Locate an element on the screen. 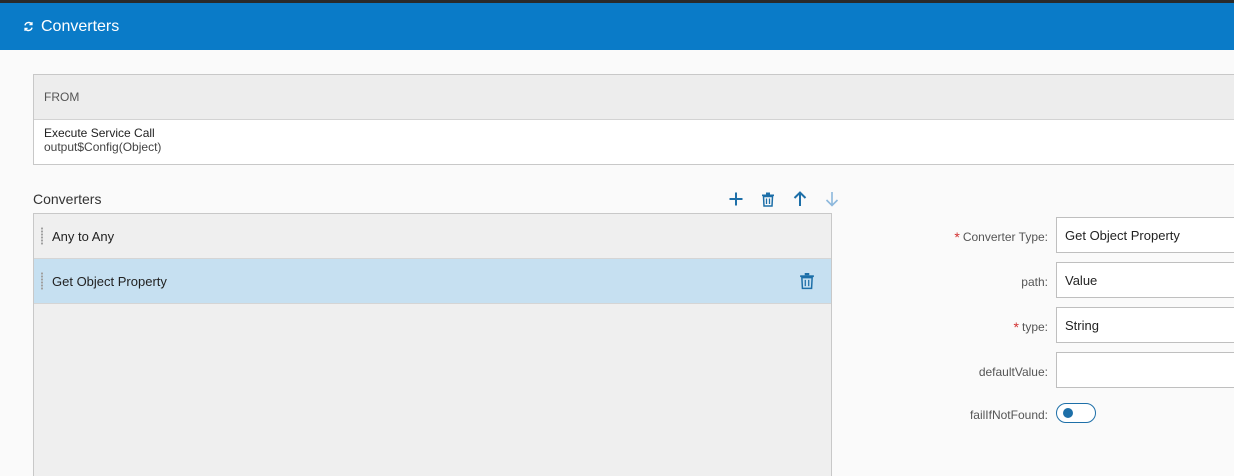  converter-item-label: Get Object Property is located at coordinates (109, 281).